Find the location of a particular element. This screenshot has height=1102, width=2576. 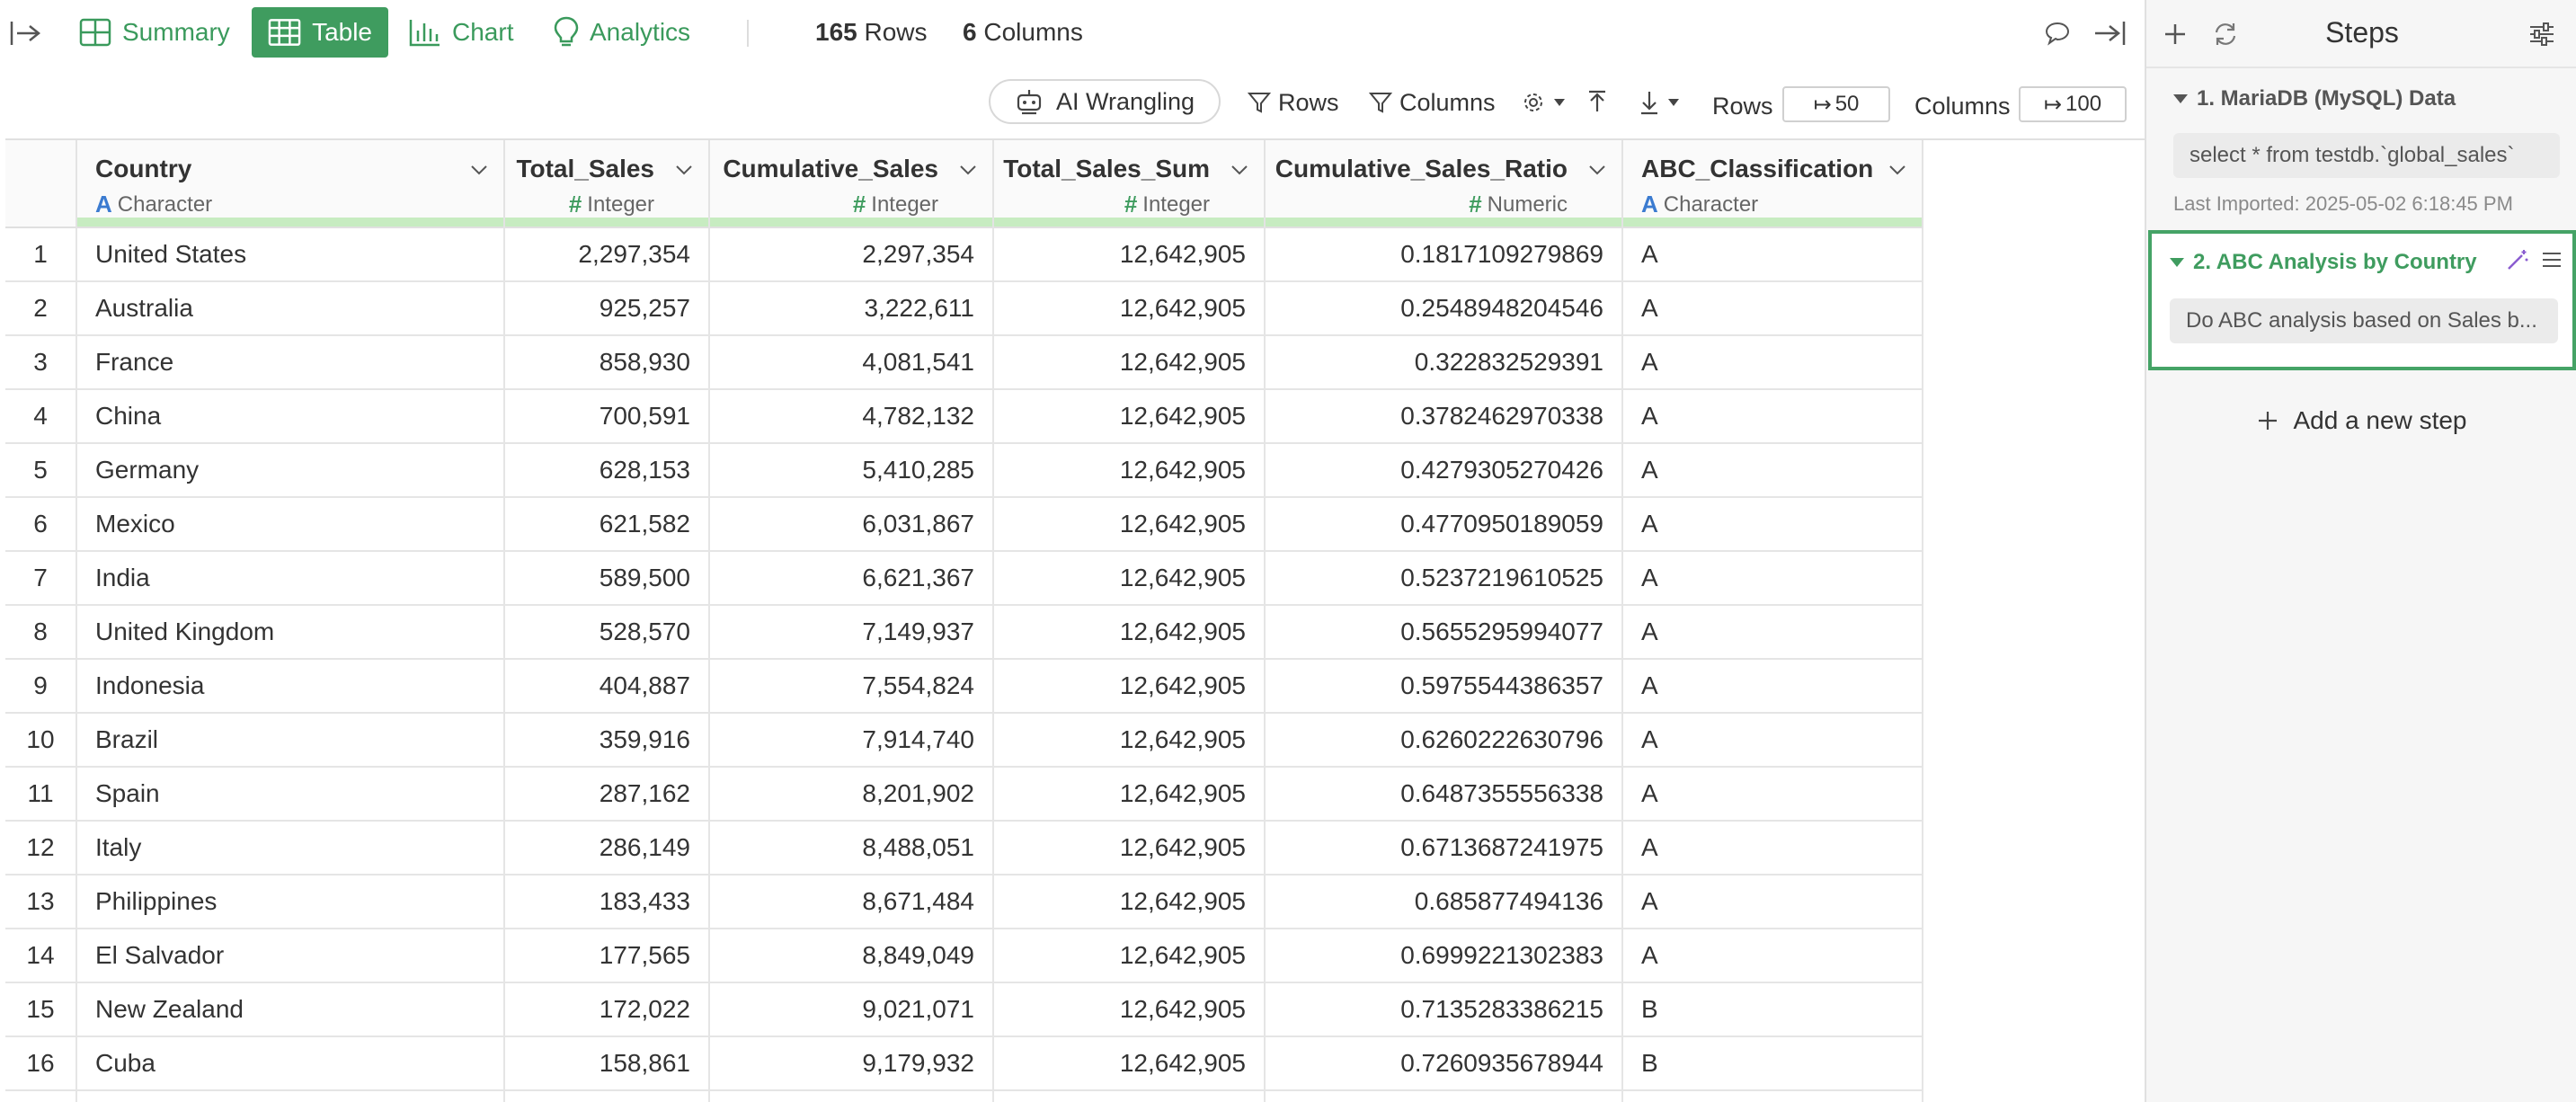

tab-analytics: Analytics is located at coordinates (621, 32).